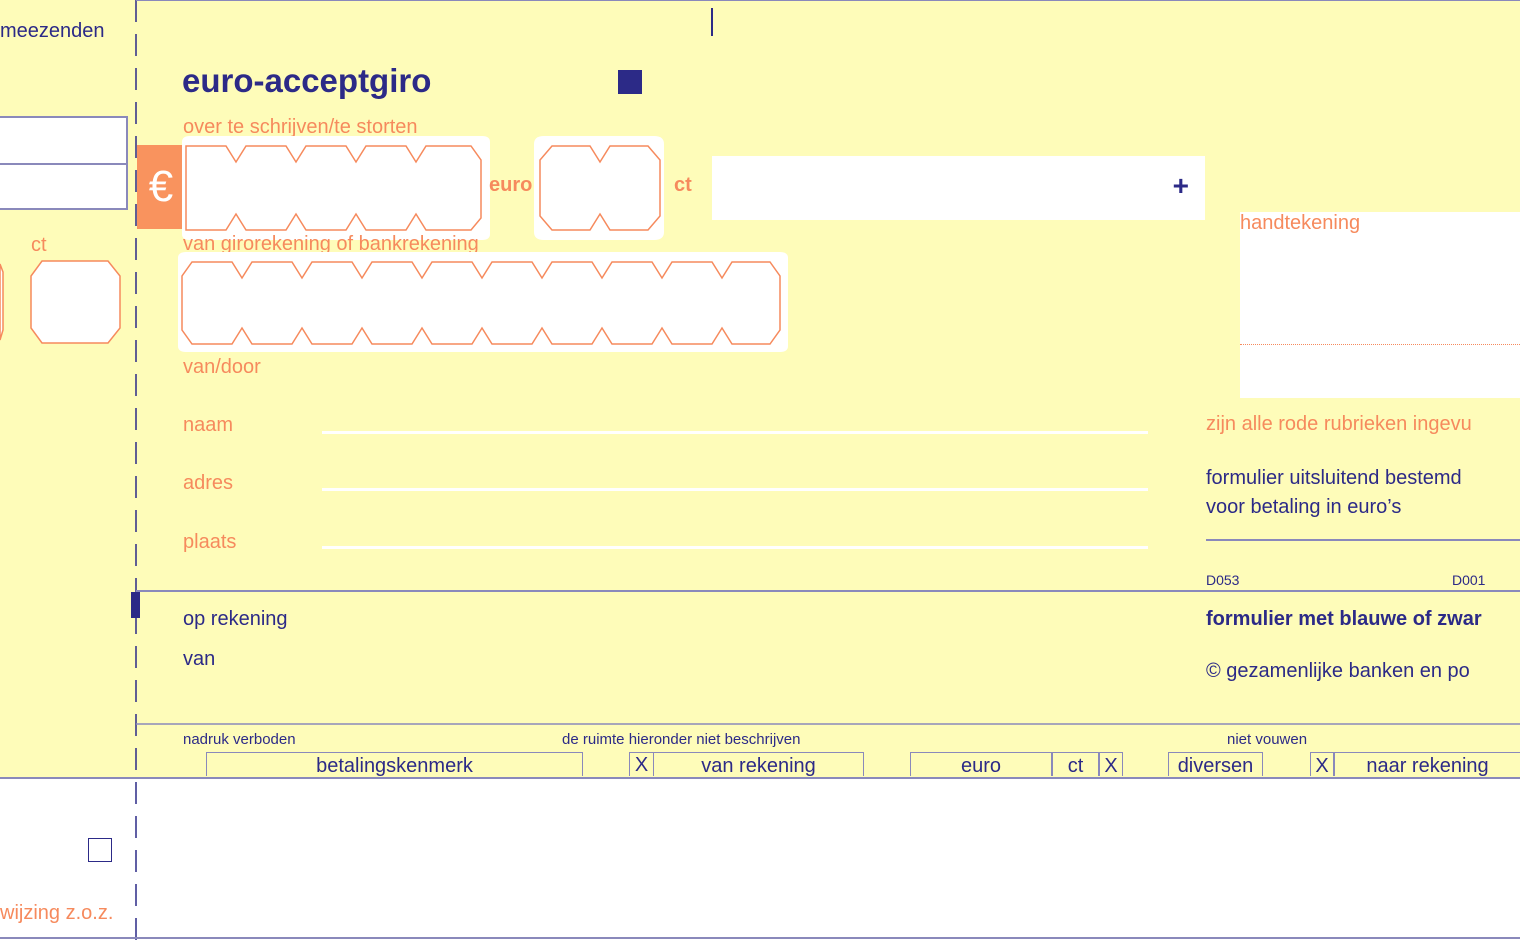 The height and width of the screenshot is (940, 1520). Describe the element at coordinates (1322, 764) in the screenshot. I see `x-mark-3: X` at that location.